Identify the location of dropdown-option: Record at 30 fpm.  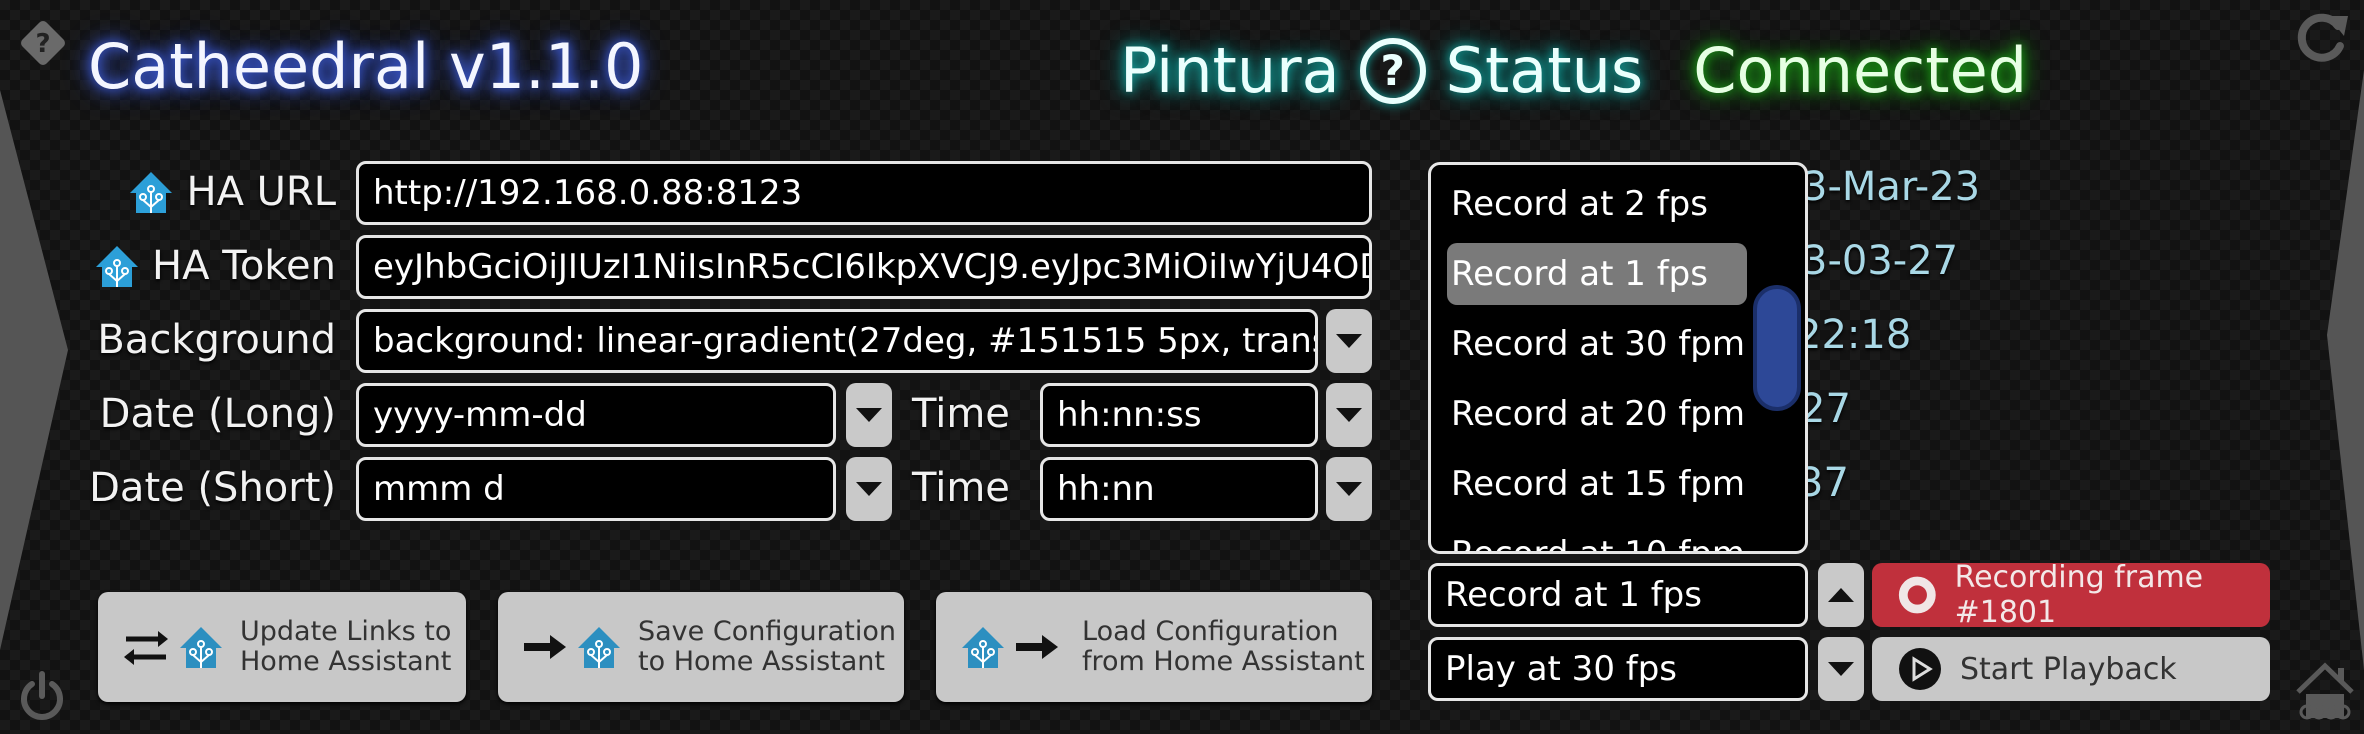
(1598, 344).